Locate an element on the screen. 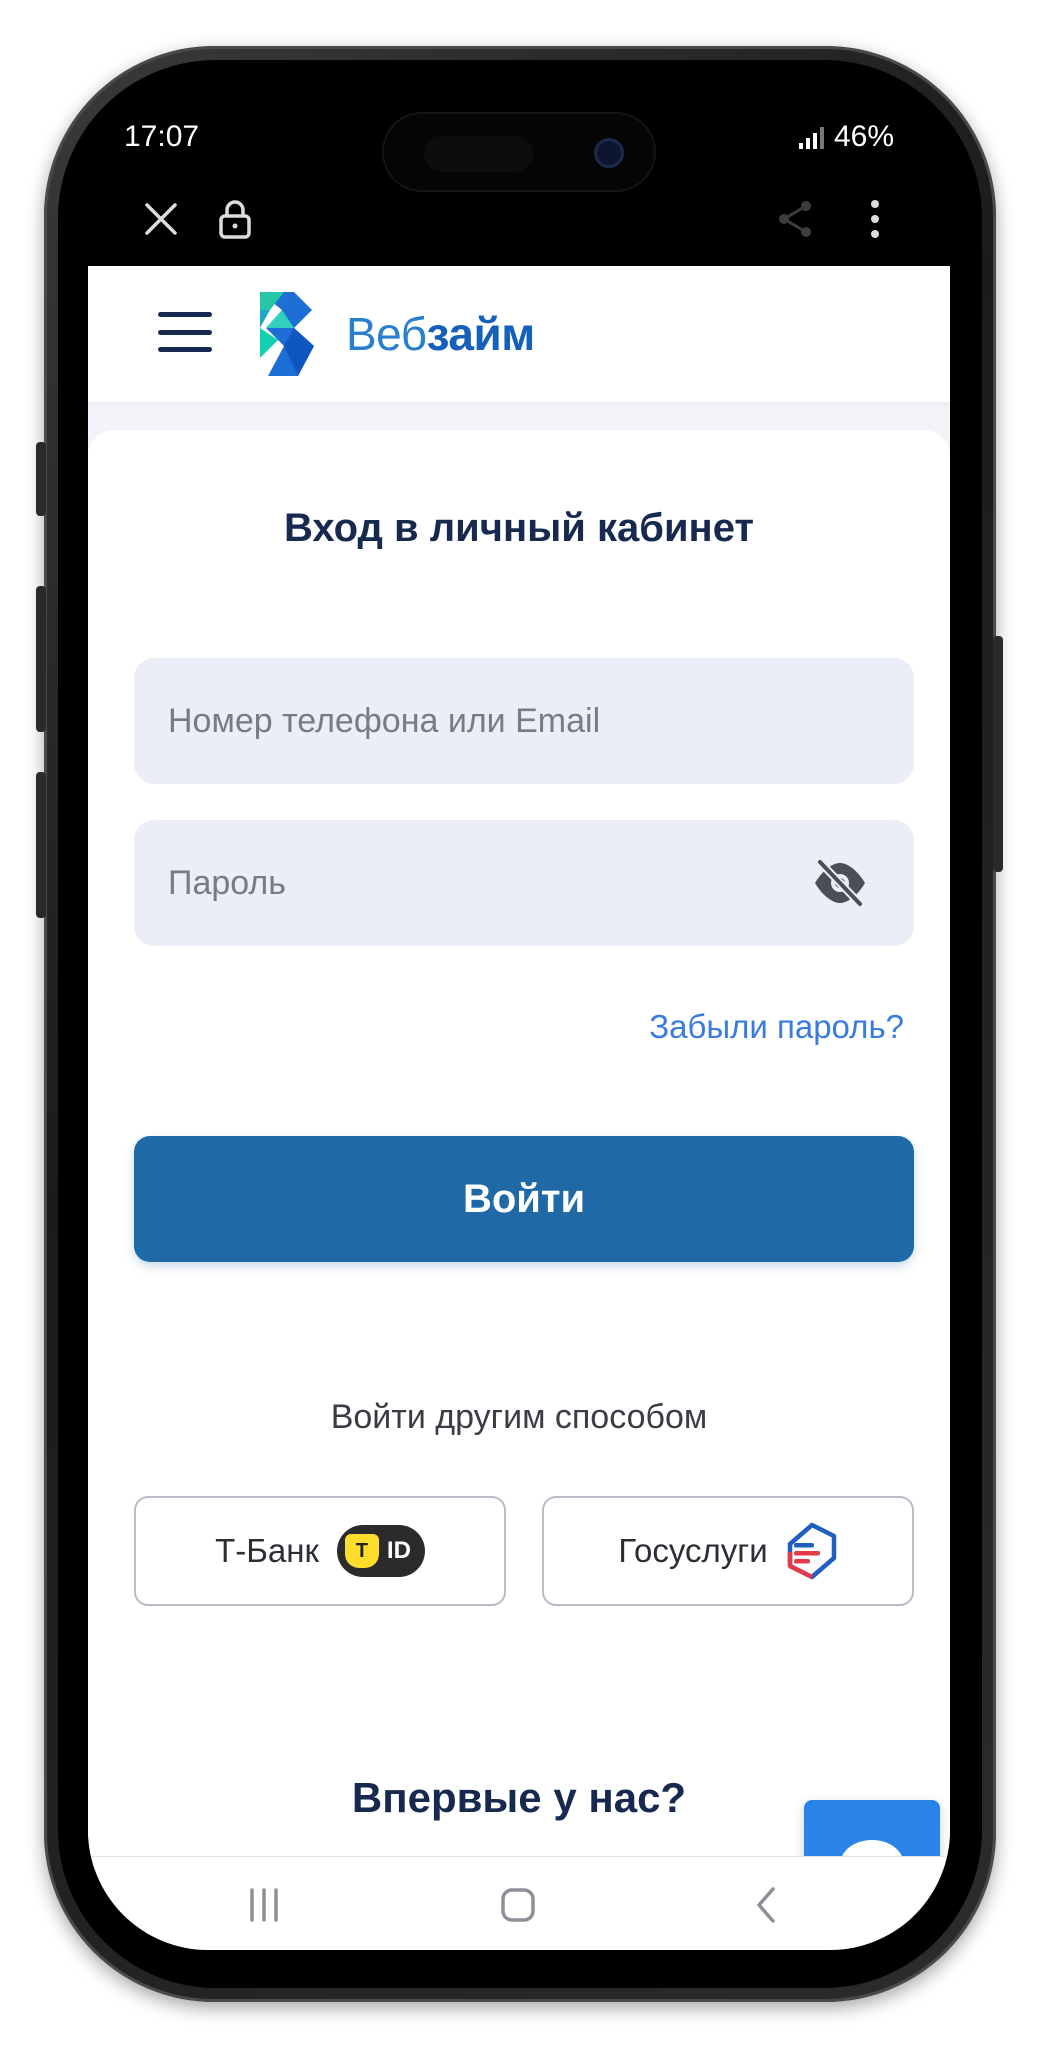 This screenshot has height=2048, width=1039. status-bar: 17:07 46% is located at coordinates (519, 144).